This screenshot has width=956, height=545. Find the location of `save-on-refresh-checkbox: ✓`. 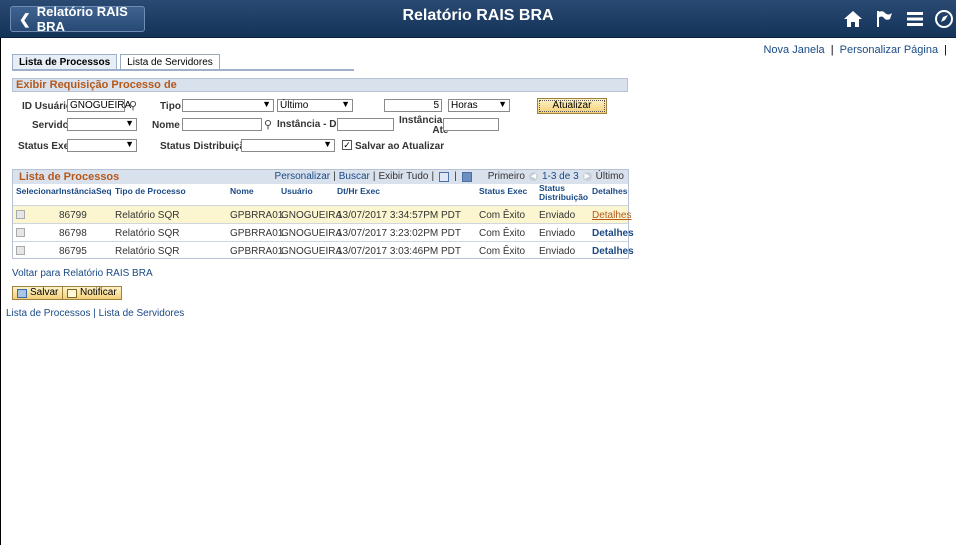

save-on-refresh-checkbox: ✓ is located at coordinates (347, 145).